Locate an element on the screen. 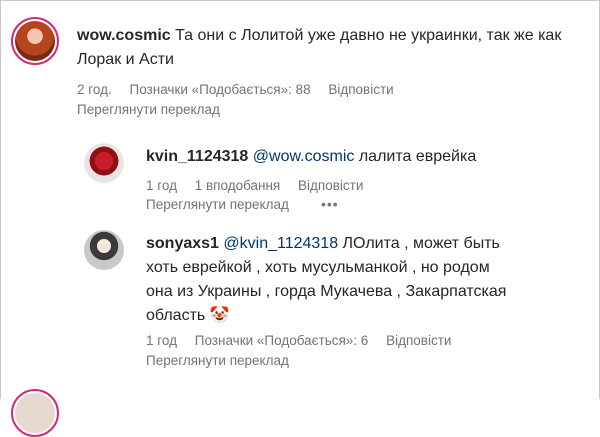  comment-time: 2 год. is located at coordinates (94, 89).